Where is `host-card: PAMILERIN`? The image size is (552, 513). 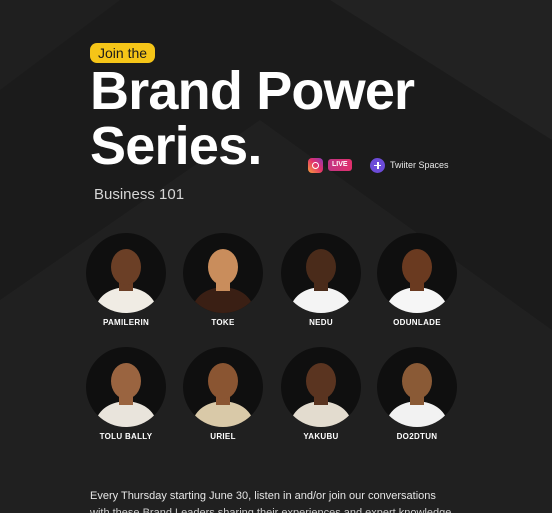
host-card: PAMILERIN is located at coordinates (126, 280).